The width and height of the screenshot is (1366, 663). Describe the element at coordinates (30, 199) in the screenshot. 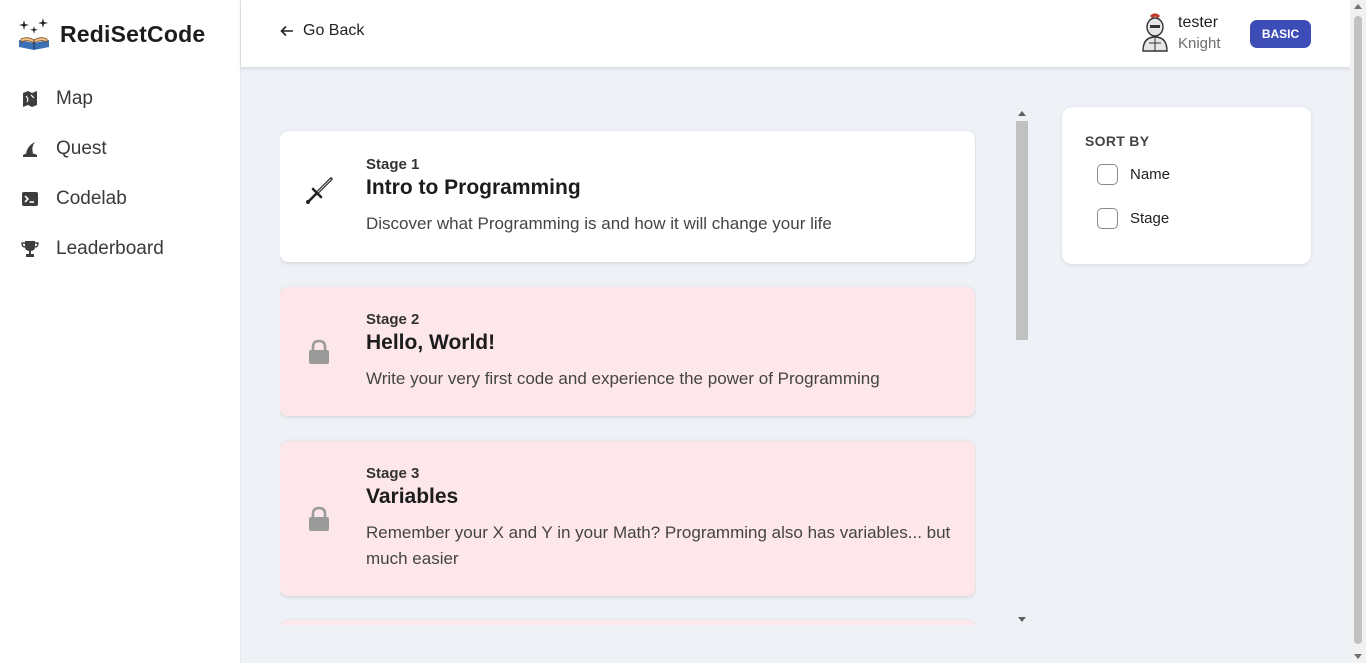

I see `terminal-icon` at that location.